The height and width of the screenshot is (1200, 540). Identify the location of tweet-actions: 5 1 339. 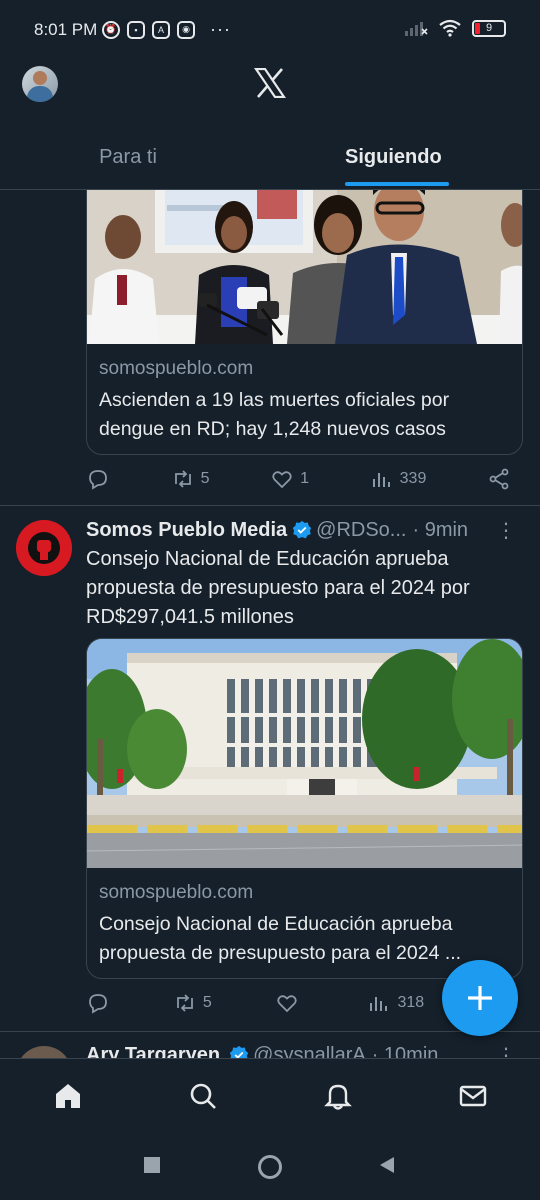
(298, 479).